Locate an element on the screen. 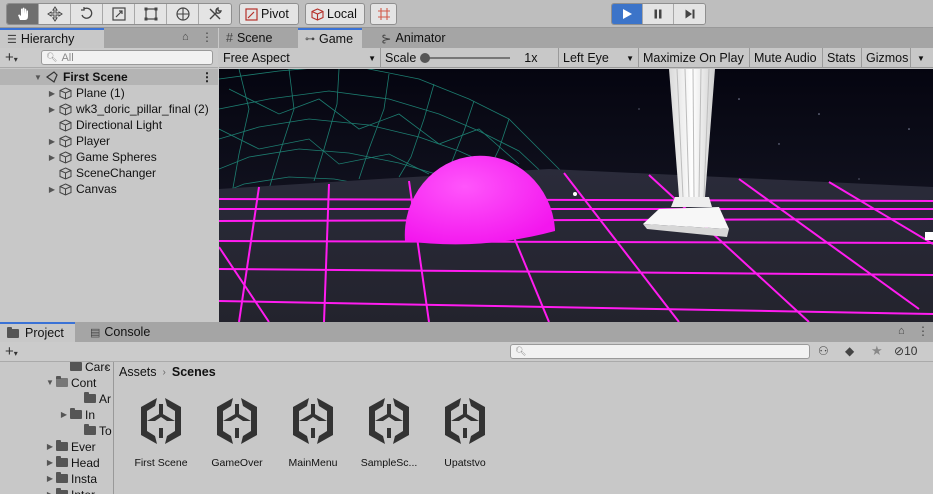  white-dot is located at coordinates (575, 194).